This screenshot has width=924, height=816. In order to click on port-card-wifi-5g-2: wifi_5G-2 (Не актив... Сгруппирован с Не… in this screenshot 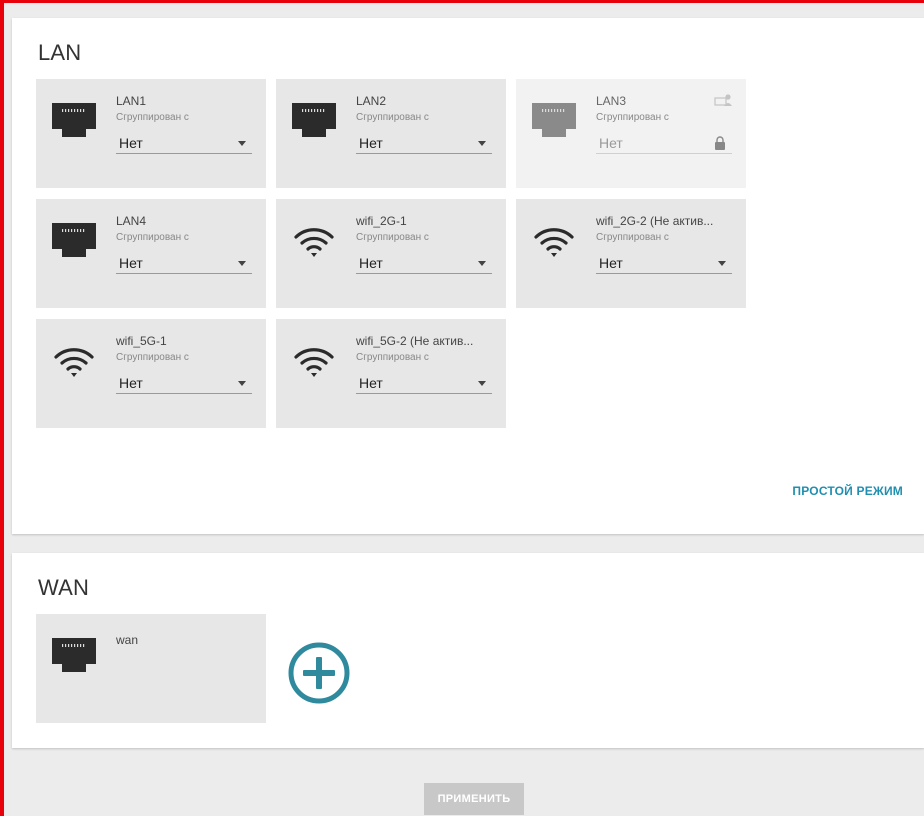, I will do `click(391, 373)`.